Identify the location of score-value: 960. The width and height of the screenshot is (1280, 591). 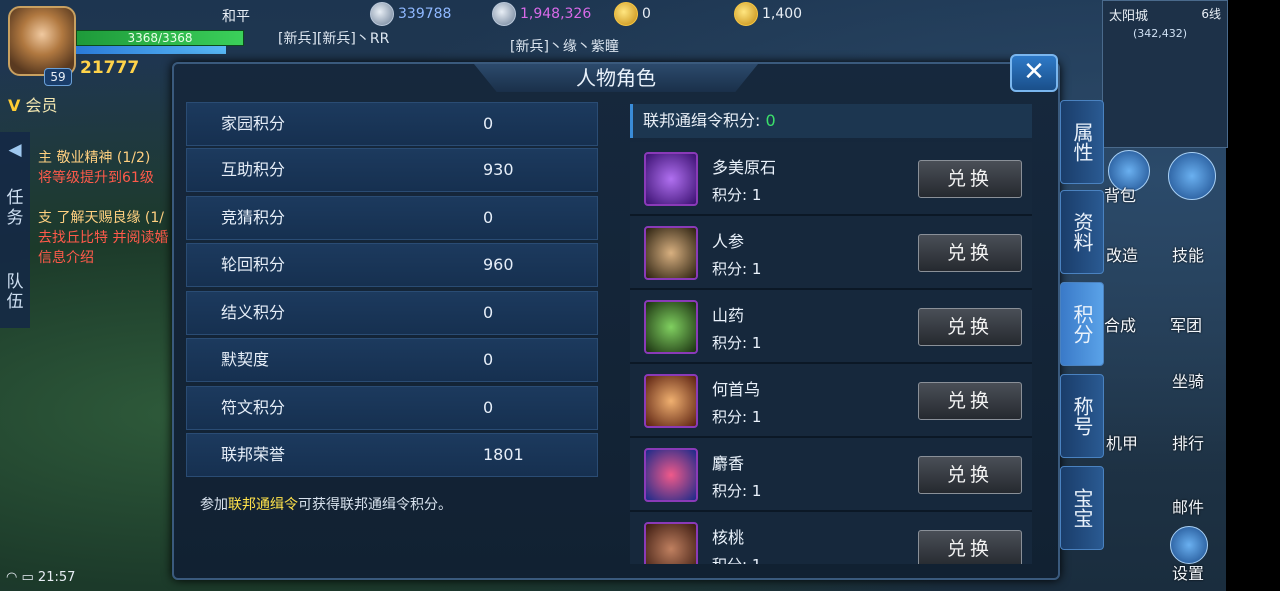
(498, 264).